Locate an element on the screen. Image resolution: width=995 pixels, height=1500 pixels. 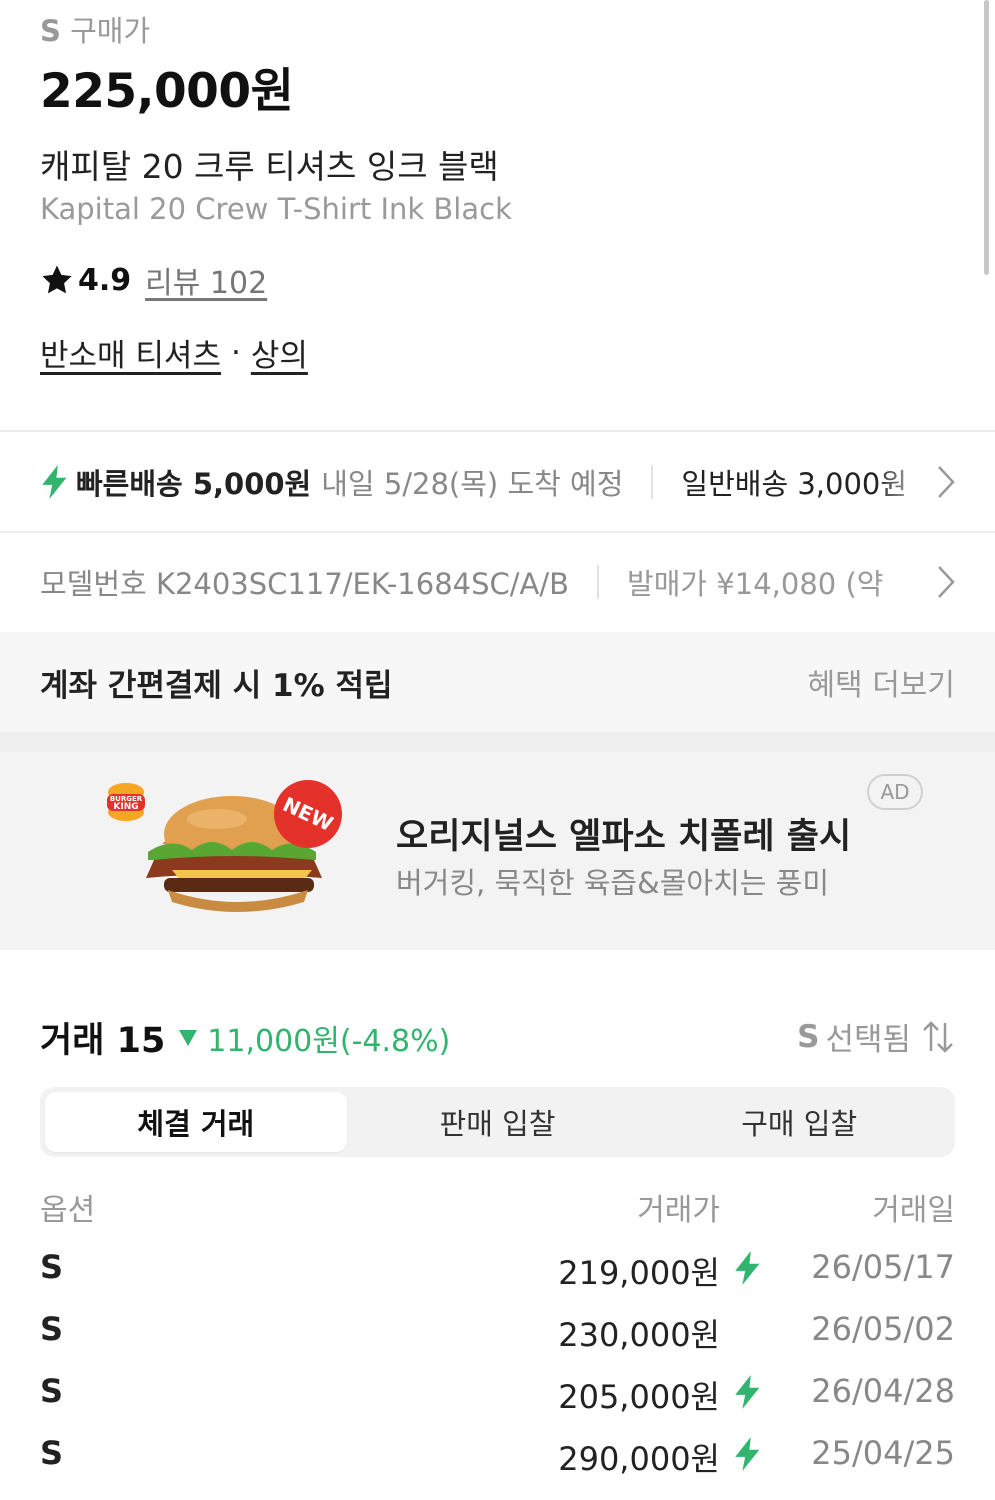
row-price: 290,000원 is located at coordinates (639, 1459).